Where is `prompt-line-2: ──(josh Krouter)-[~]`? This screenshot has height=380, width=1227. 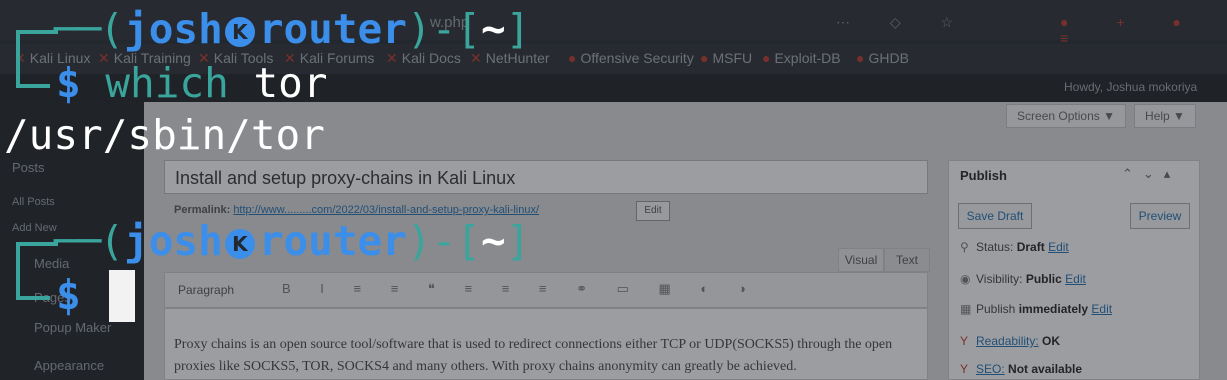
prompt-line-2: ──(josh Krouter)-[~] is located at coordinates (292, 241).